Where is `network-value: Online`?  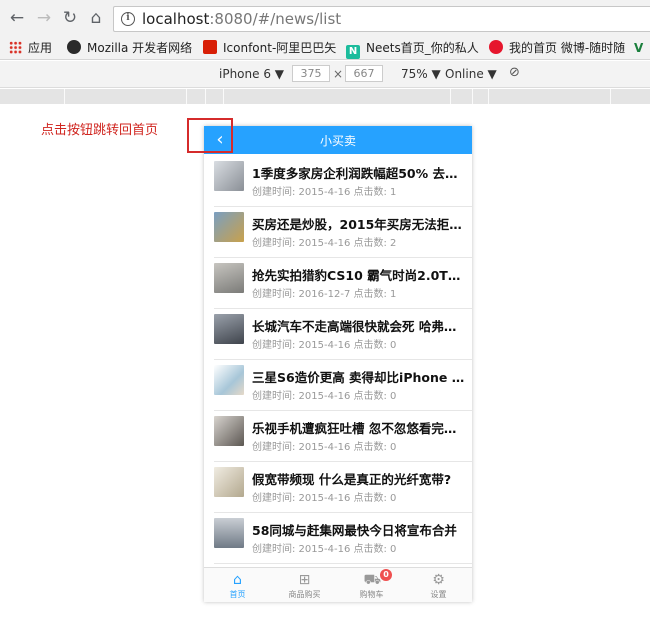 network-value: Online is located at coordinates (464, 74).